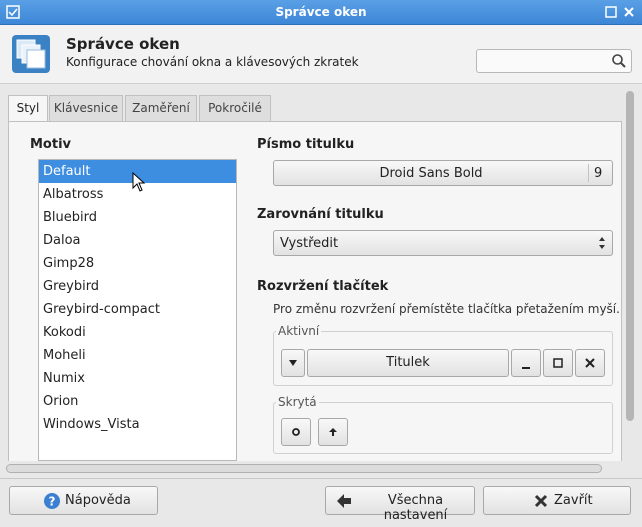 Image resolution: width=642 pixels, height=527 pixels. What do you see at coordinates (602, 245) in the screenshot?
I see `updown-arrow-icon` at bounding box center [602, 245].